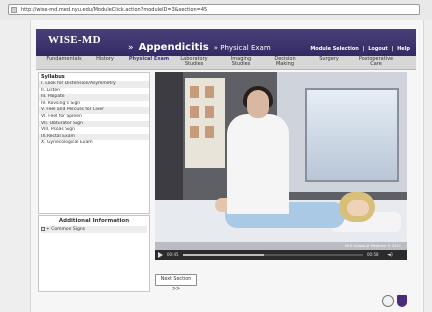  Describe the element at coordinates (94, 221) in the screenshot. I see `additional-info-title: Additional Information` at that location.